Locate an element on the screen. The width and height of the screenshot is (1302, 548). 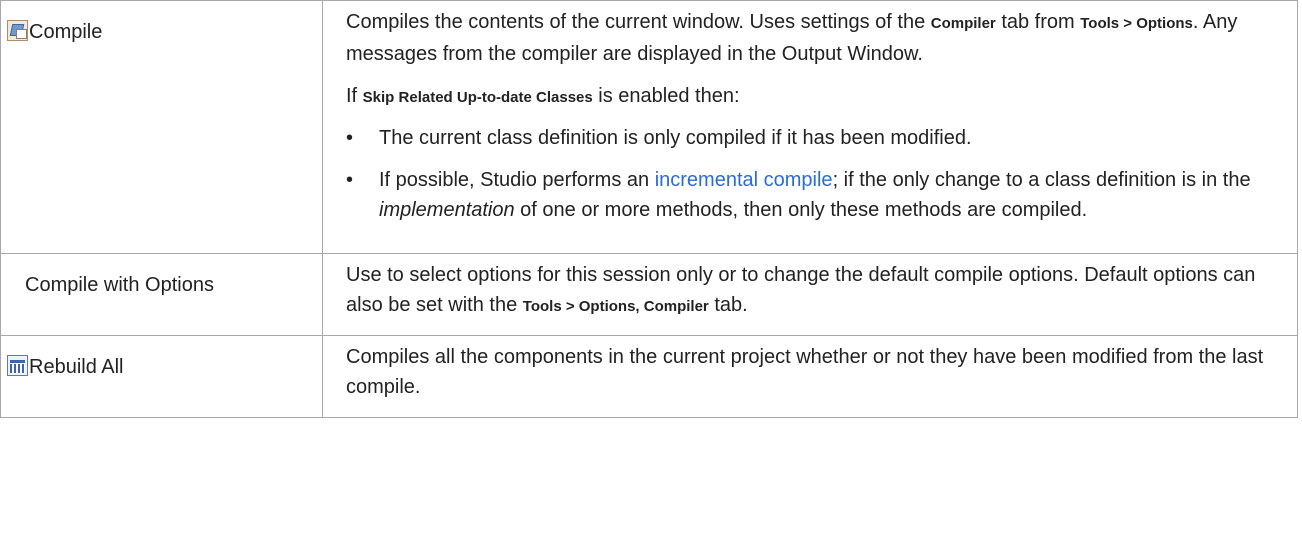
ui-term: Tools > Options is located at coordinates (1136, 23).